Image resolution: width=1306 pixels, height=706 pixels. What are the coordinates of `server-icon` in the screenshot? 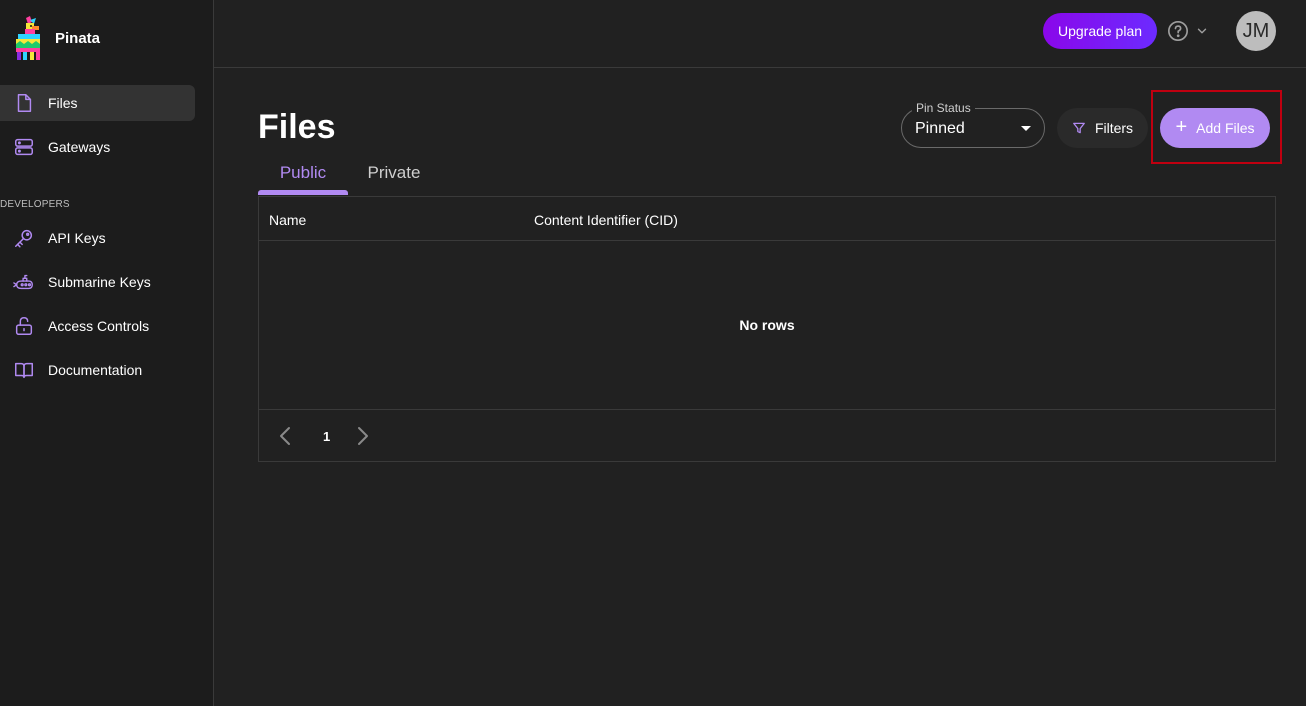 It's located at (24, 147).